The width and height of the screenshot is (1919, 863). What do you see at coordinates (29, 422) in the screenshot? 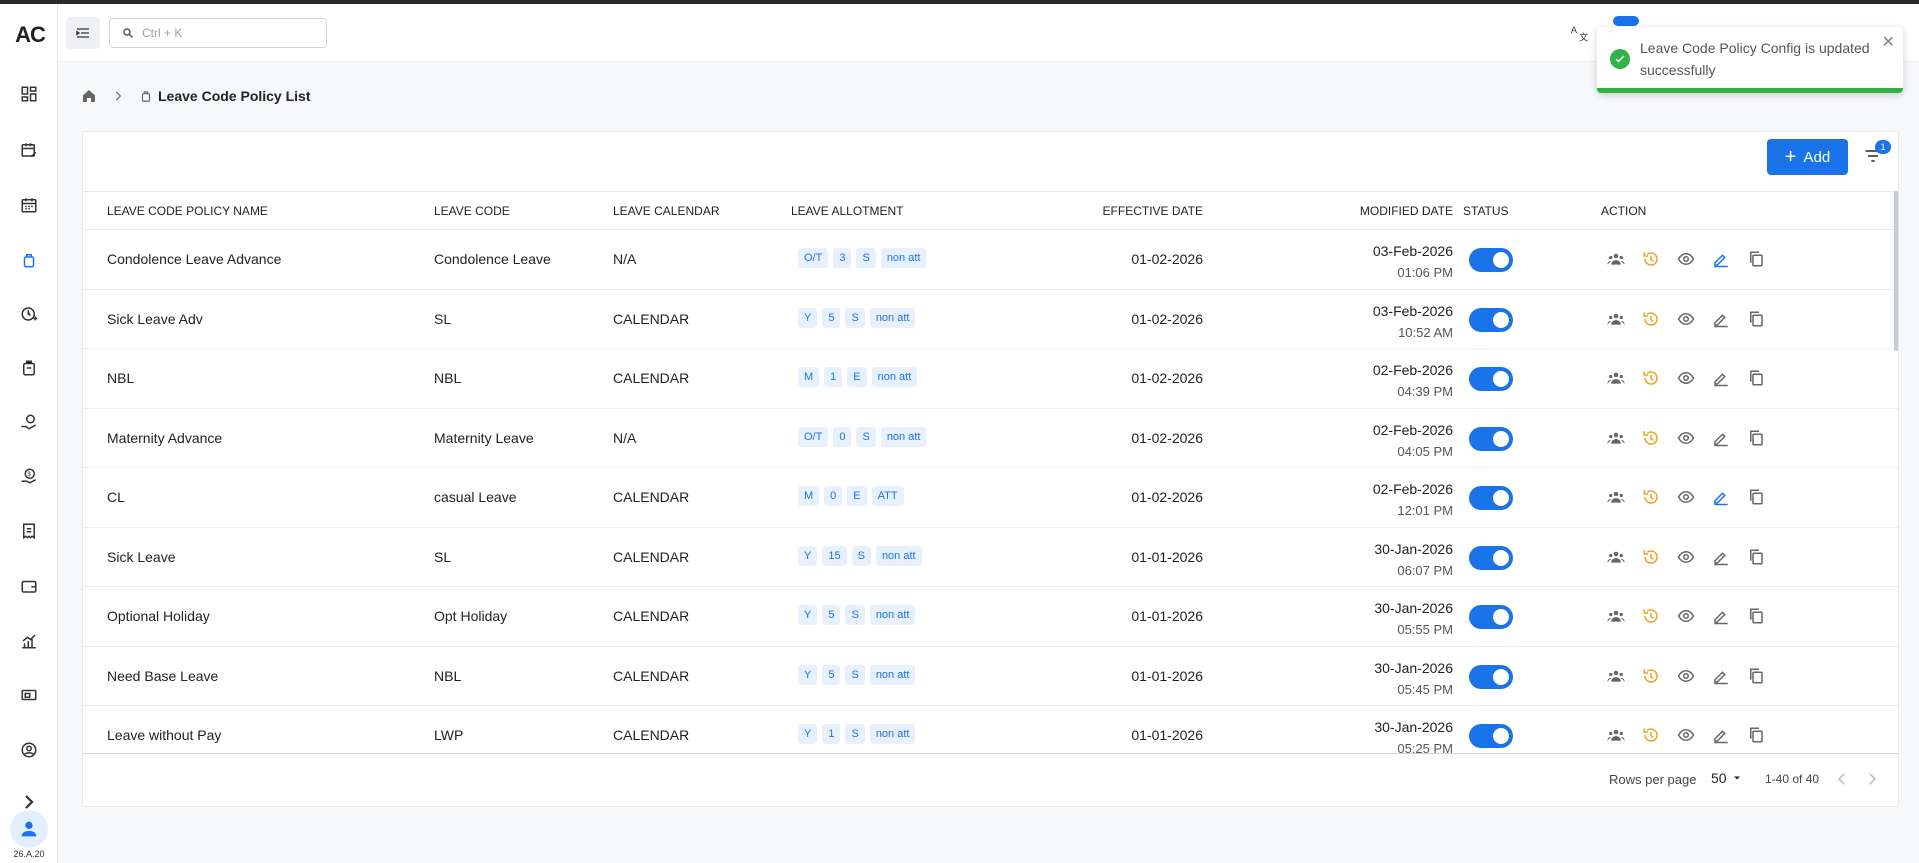
I see `hand-coin-icon` at bounding box center [29, 422].